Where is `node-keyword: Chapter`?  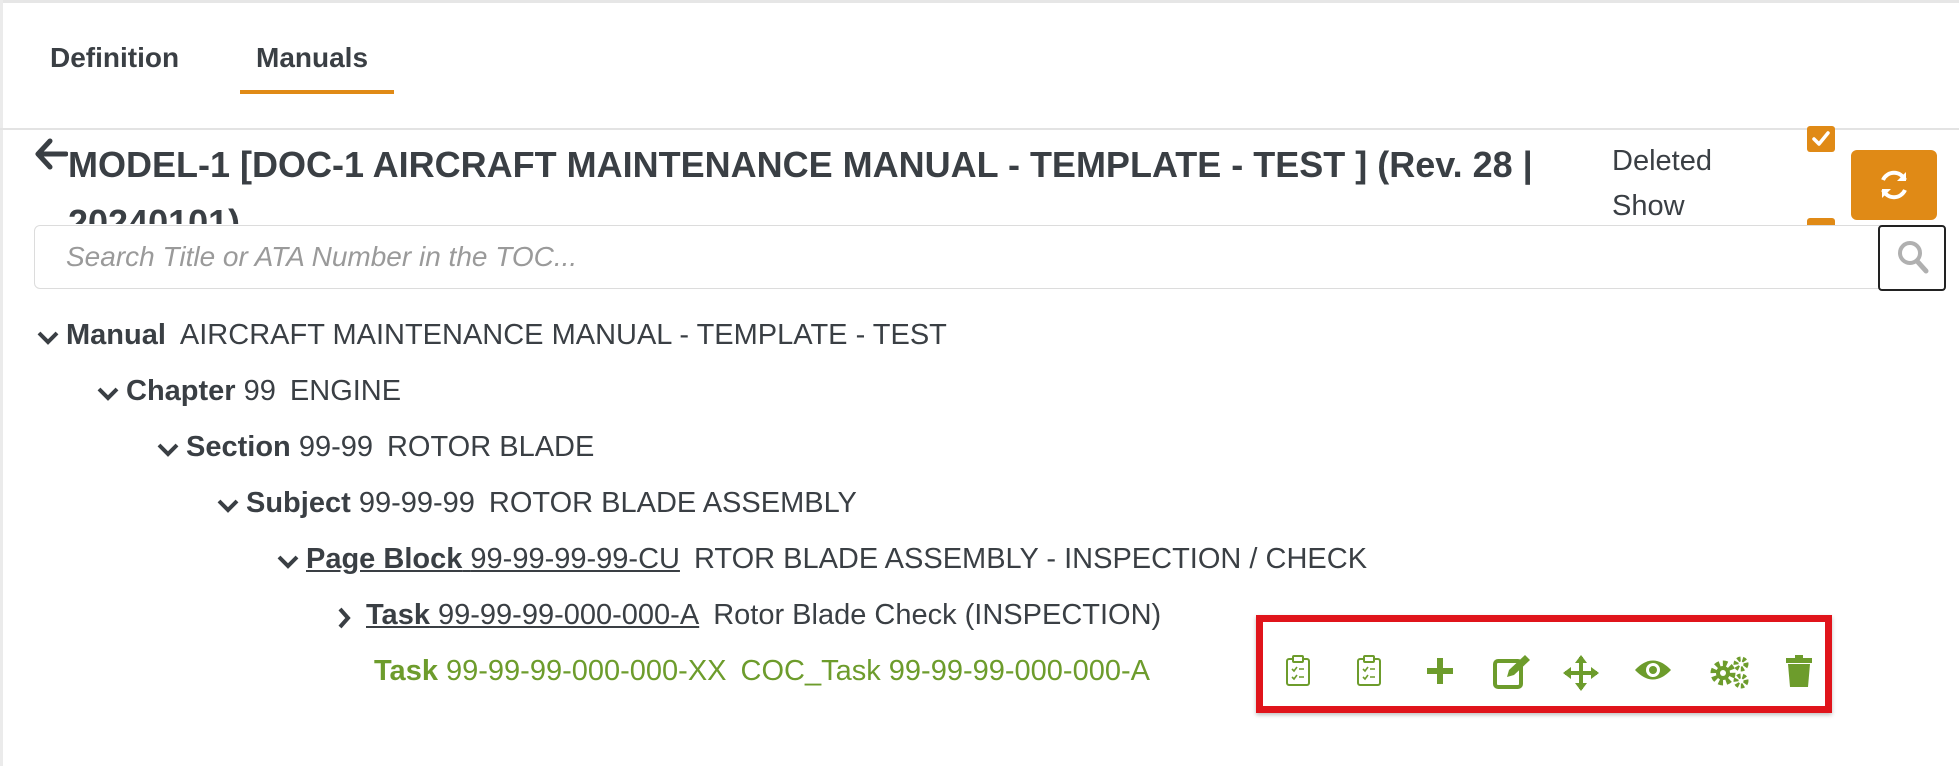
node-keyword: Chapter is located at coordinates (181, 391).